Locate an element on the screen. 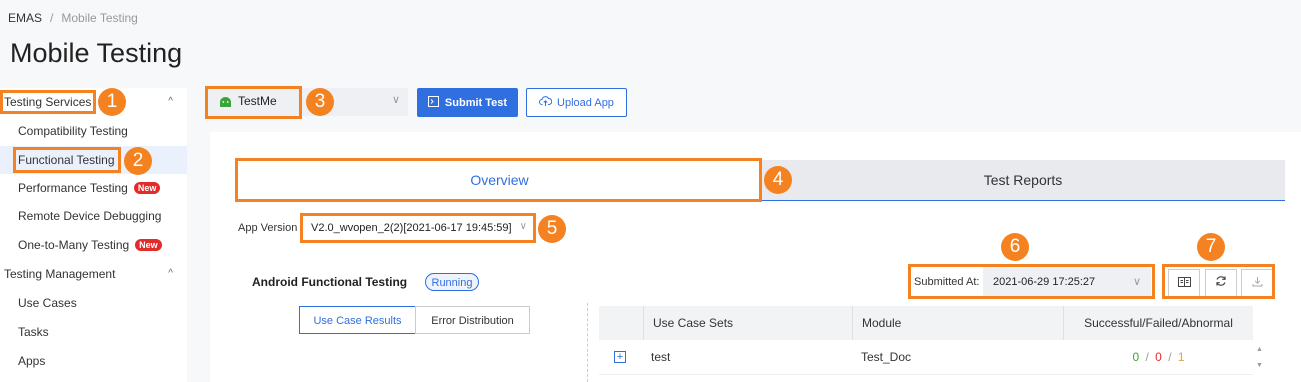 Image resolution: width=1301 pixels, height=382 pixels. sidebar-item-performance-testing: Performance Testing New is located at coordinates (93, 188).